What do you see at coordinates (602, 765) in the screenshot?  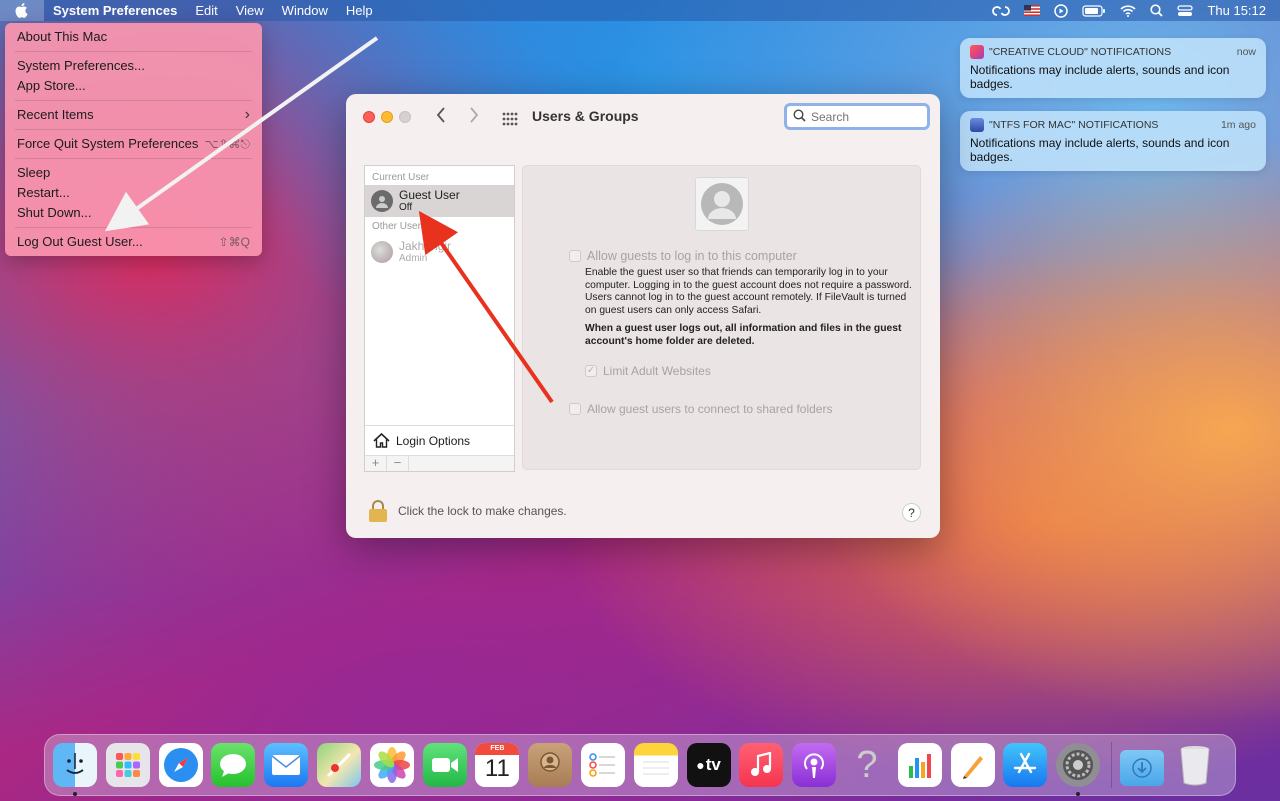 I see `reminders-icon` at bounding box center [602, 765].